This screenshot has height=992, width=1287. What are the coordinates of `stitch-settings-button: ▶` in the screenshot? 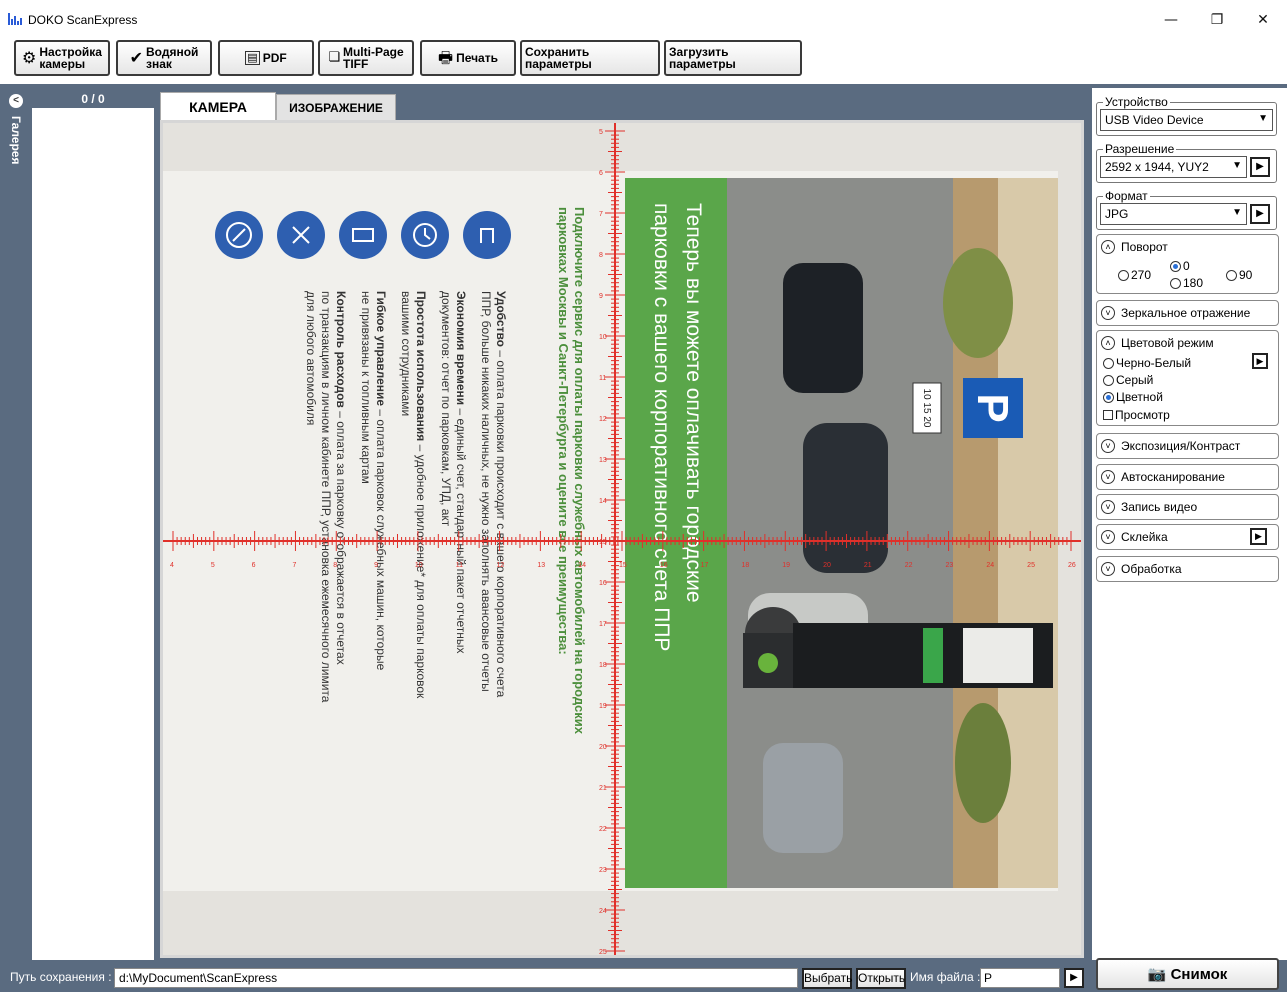 It's located at (1258, 536).